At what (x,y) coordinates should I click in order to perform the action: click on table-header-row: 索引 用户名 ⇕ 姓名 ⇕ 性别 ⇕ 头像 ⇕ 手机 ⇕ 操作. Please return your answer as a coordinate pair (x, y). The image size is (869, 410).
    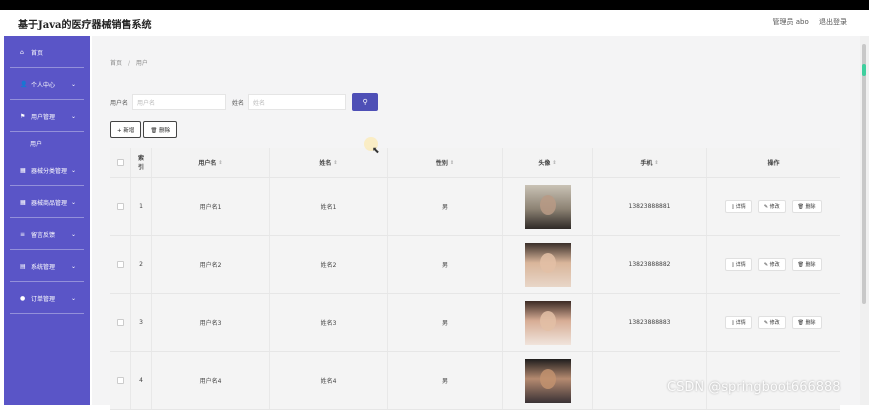
    Looking at the image, I should click on (475, 163).